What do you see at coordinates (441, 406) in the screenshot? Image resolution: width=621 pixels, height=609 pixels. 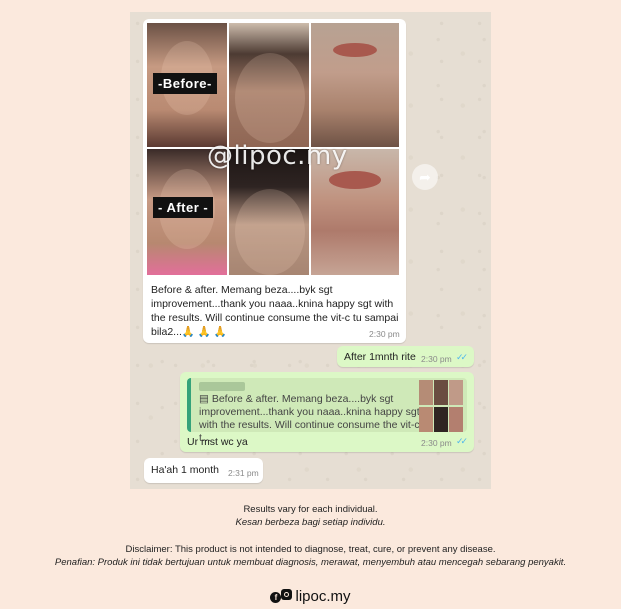 I see `quoted-photo-thumbnail` at bounding box center [441, 406].